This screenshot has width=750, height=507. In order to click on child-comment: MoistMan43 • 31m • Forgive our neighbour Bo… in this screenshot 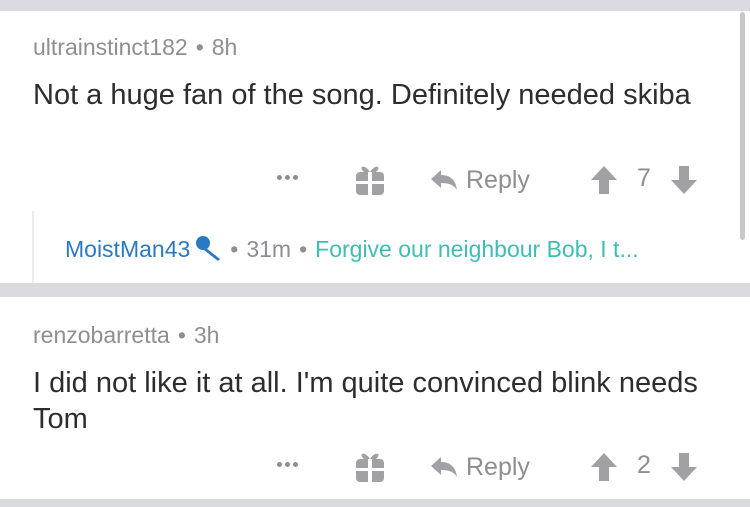, I will do `click(391, 247)`.